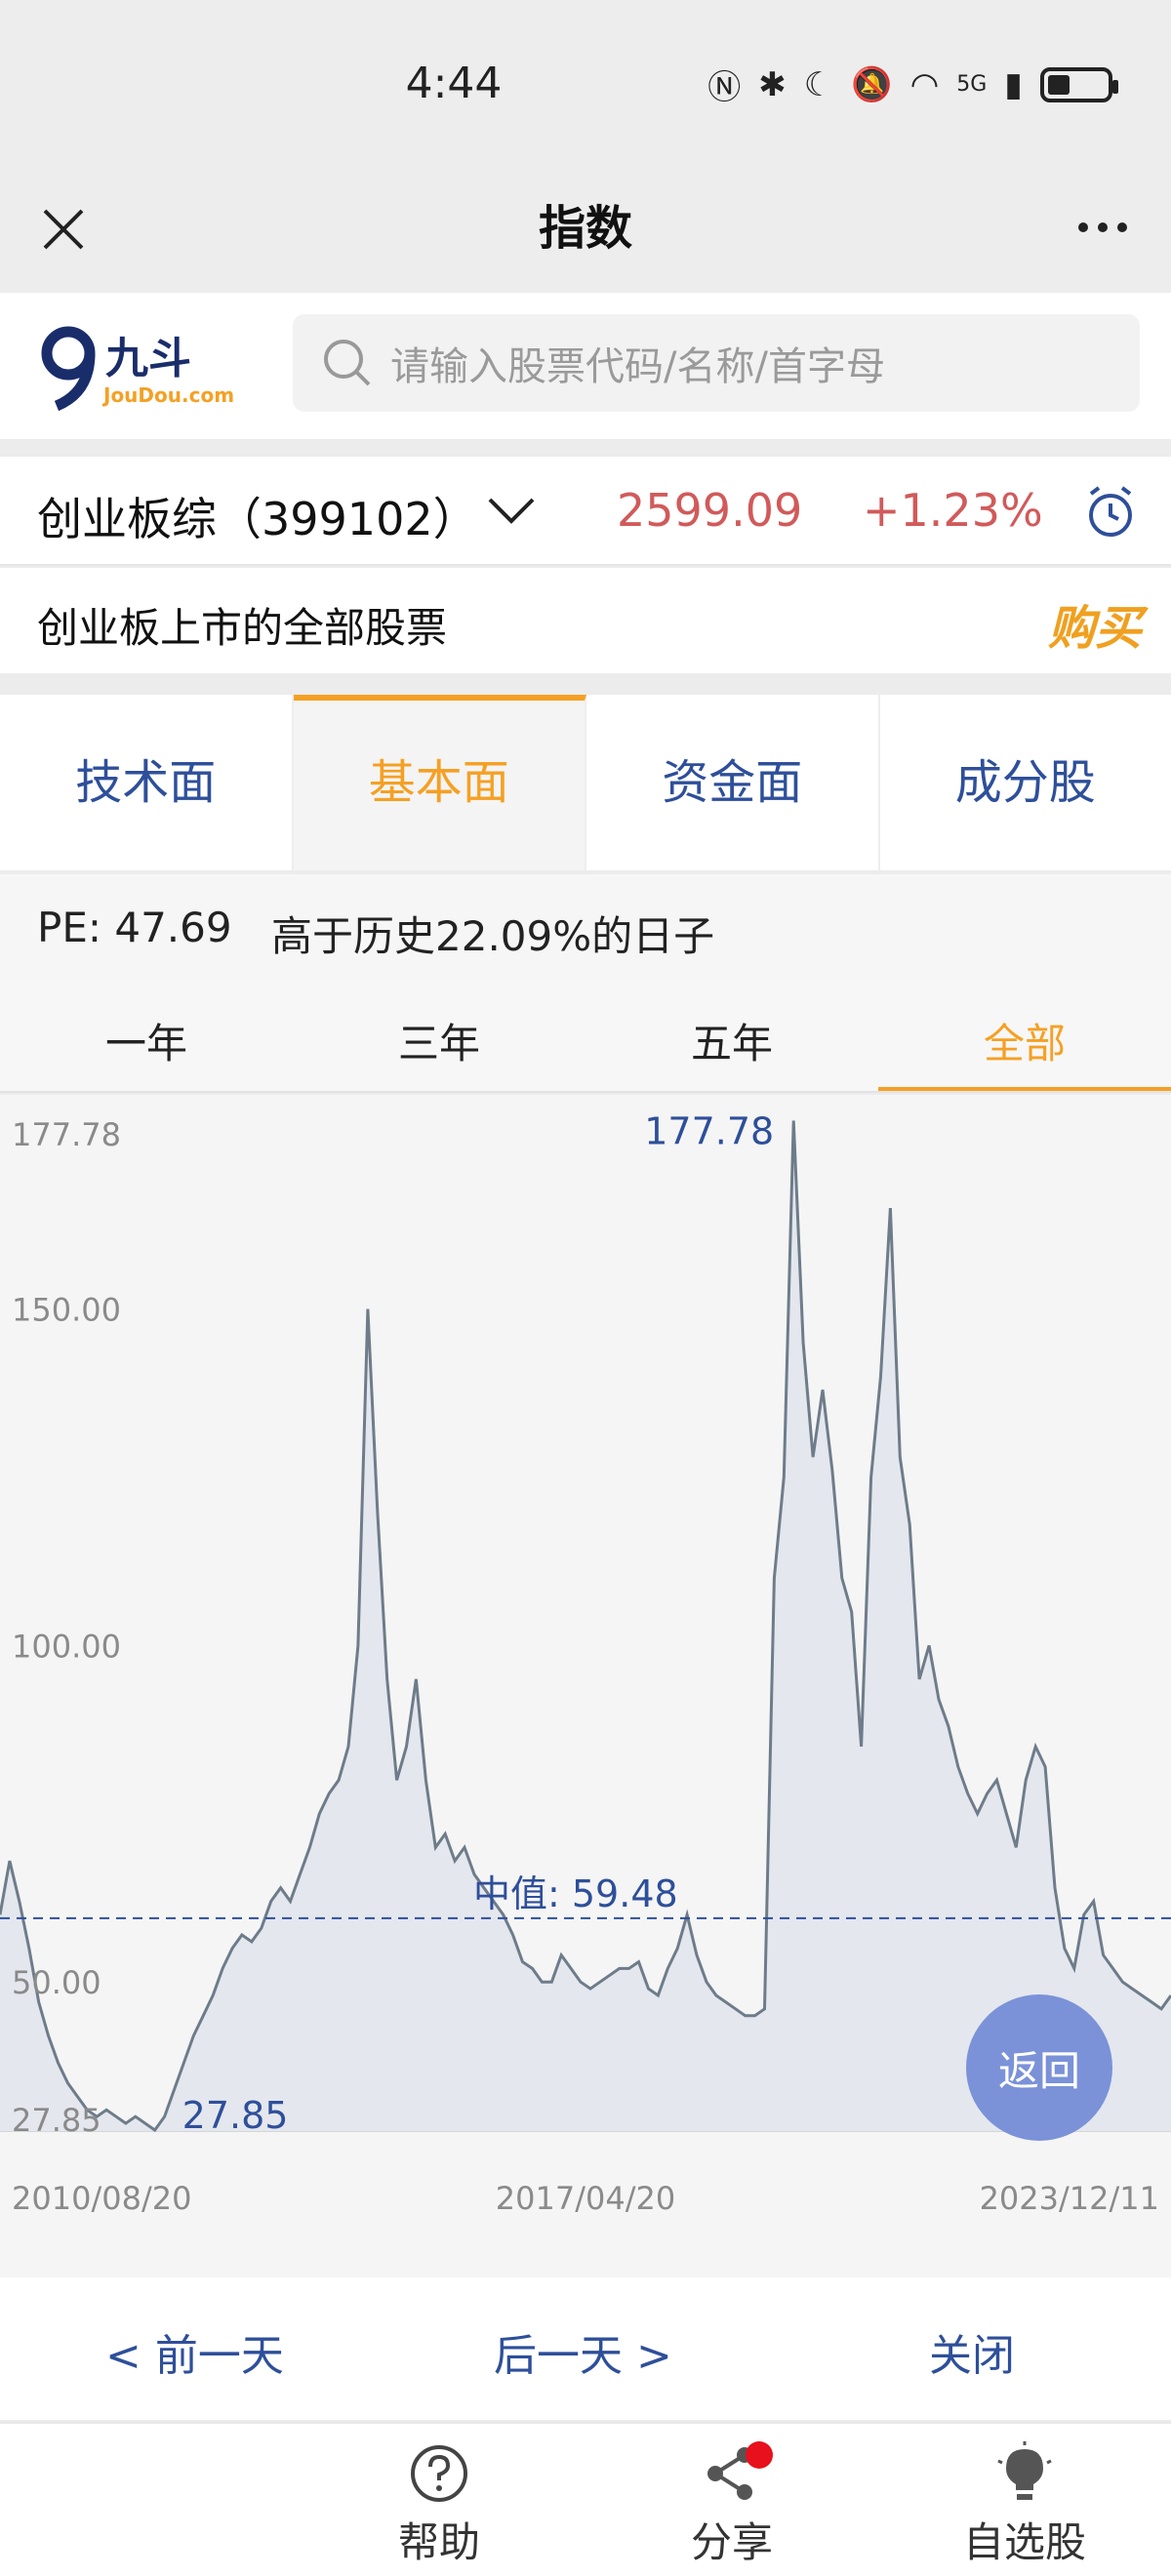 The width and height of the screenshot is (1171, 2576). What do you see at coordinates (146, 1036) in the screenshot?
I see `period-tab-1y: 一年` at bounding box center [146, 1036].